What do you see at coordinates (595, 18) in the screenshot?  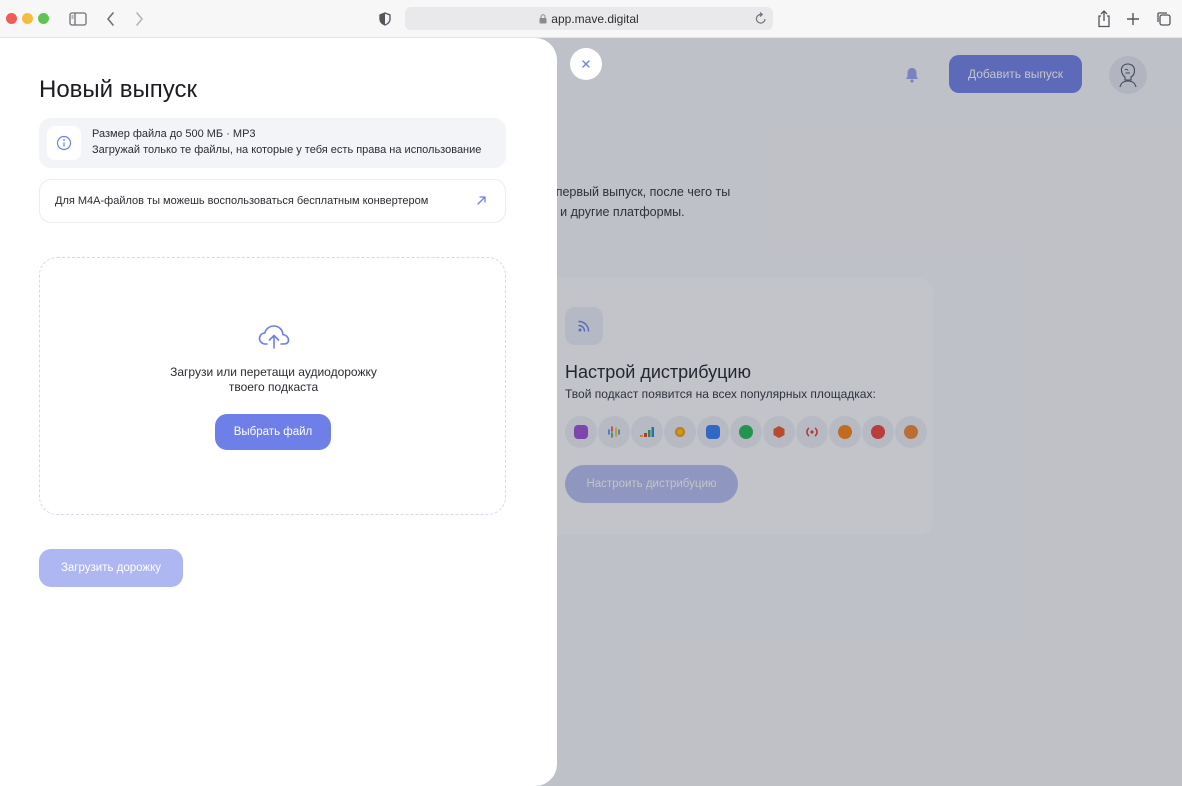 I see `url-text: app.mave.digital` at bounding box center [595, 18].